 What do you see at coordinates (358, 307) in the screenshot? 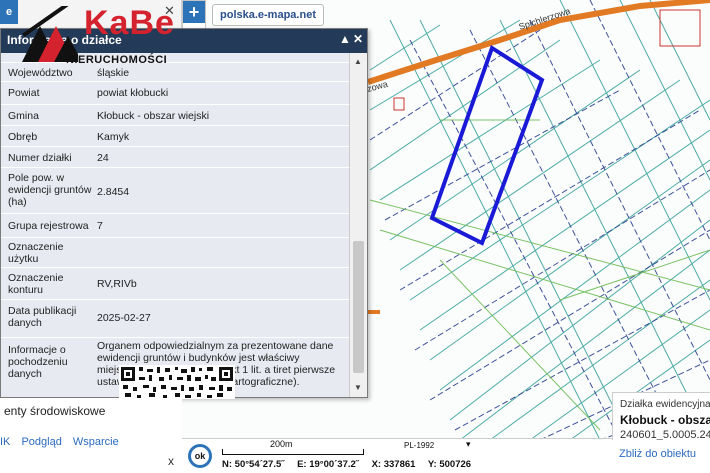
I see `scroll-thumb` at bounding box center [358, 307].